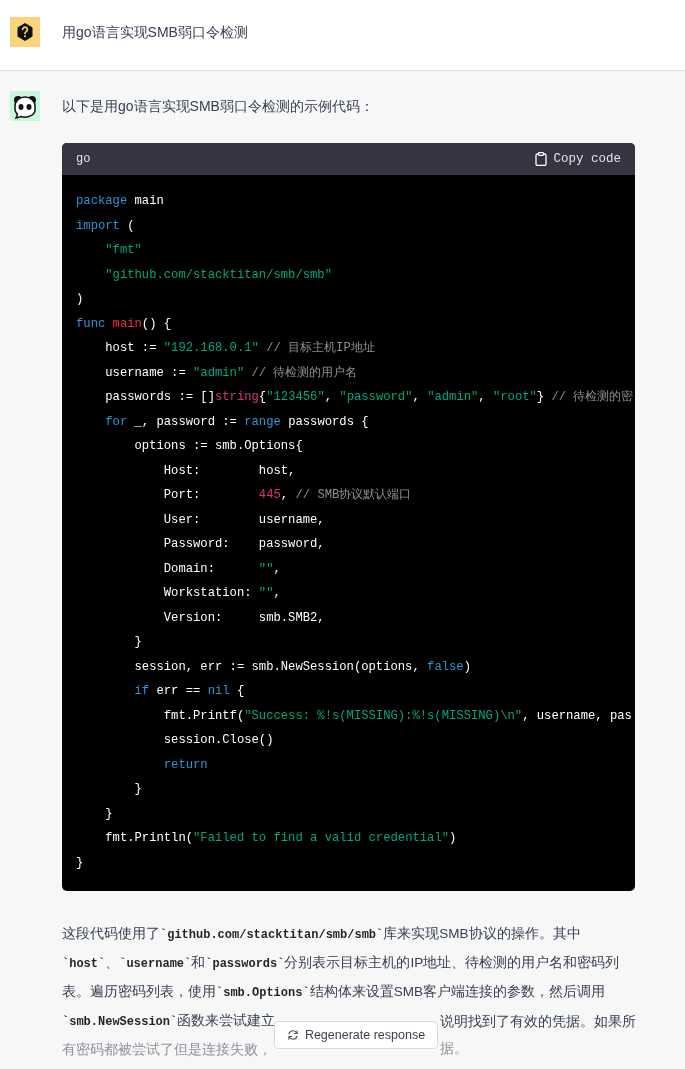 This screenshot has height=1069, width=685. What do you see at coordinates (236, 422) in the screenshot?
I see `code-line: for _, password := range passwords {` at bounding box center [236, 422].